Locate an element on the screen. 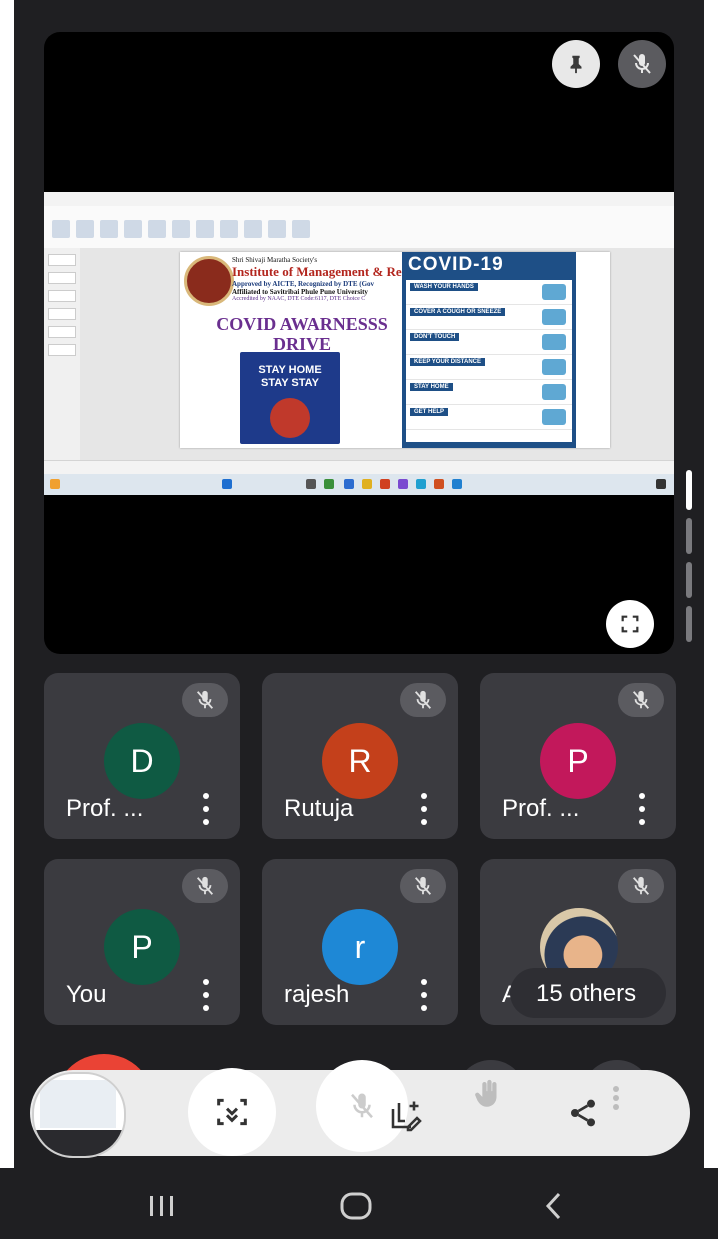 The width and height of the screenshot is (718, 1239). participant-tile: R Rutuja is located at coordinates (360, 756).